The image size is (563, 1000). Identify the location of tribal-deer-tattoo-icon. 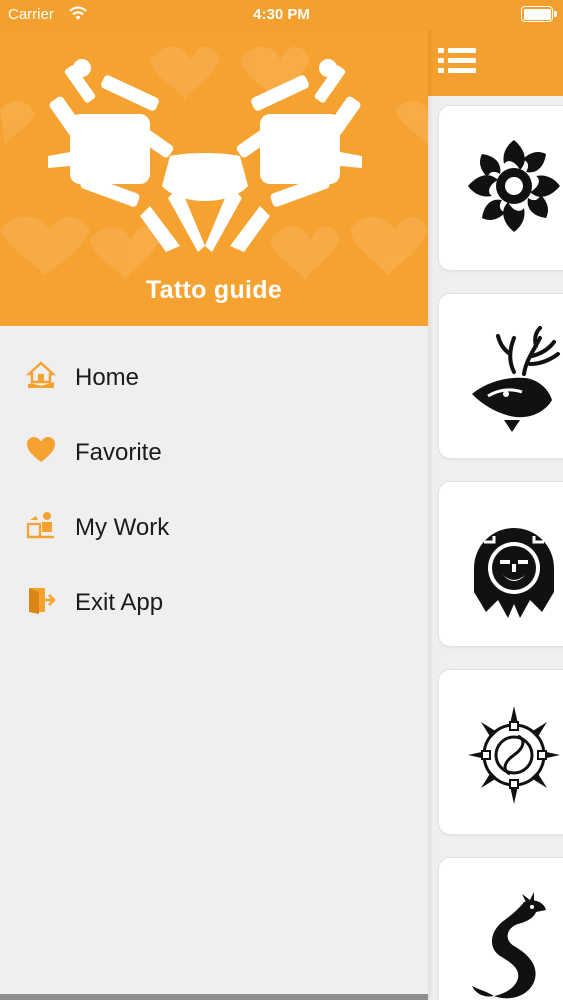
(516, 379).